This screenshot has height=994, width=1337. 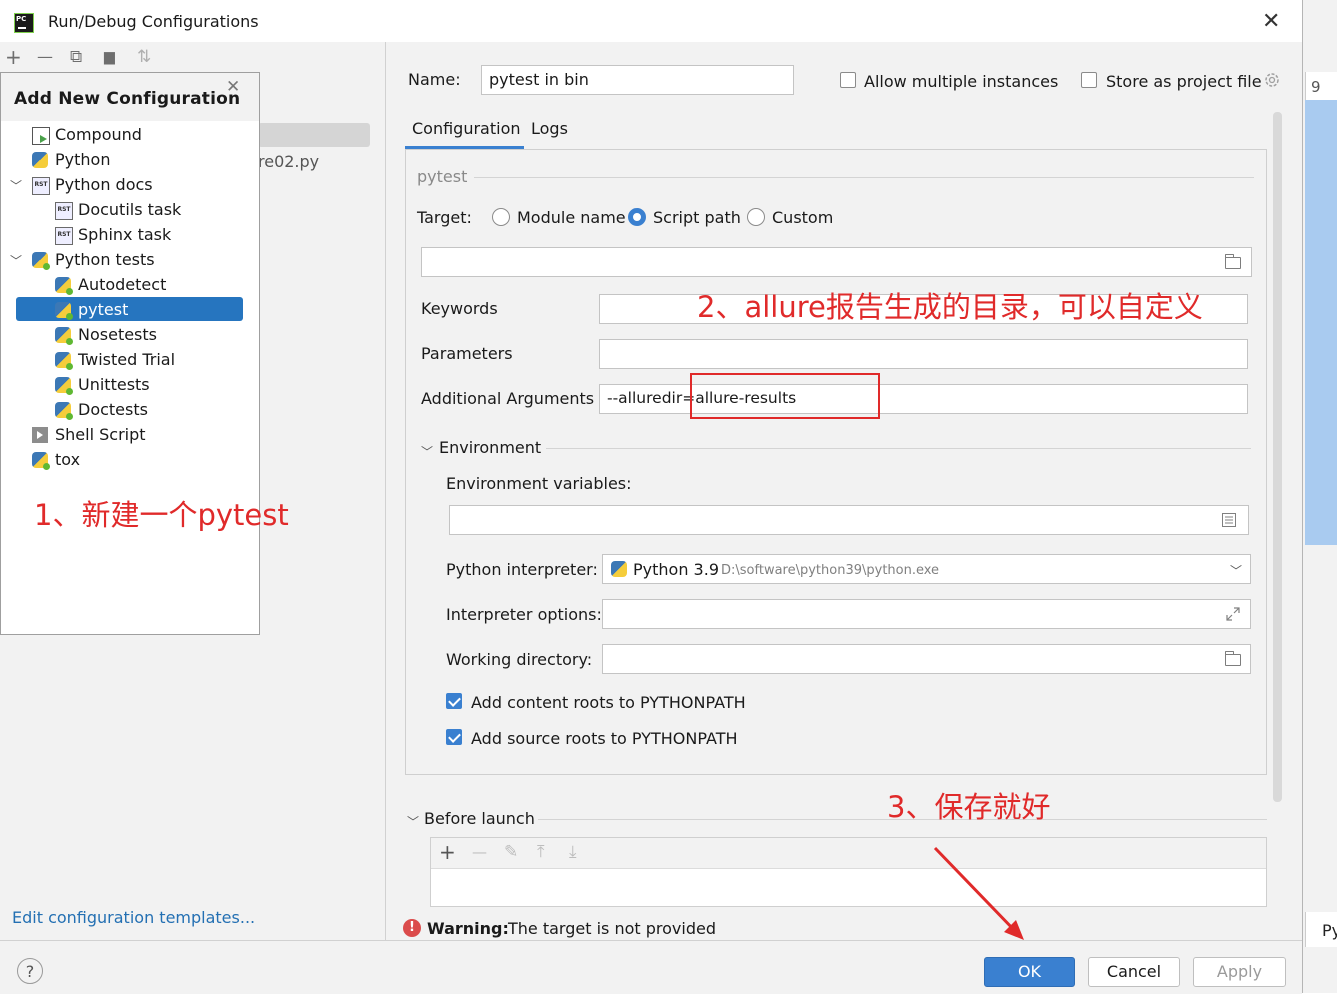 What do you see at coordinates (83, 159) in the screenshot?
I see `tree-item-label: Python` at bounding box center [83, 159].